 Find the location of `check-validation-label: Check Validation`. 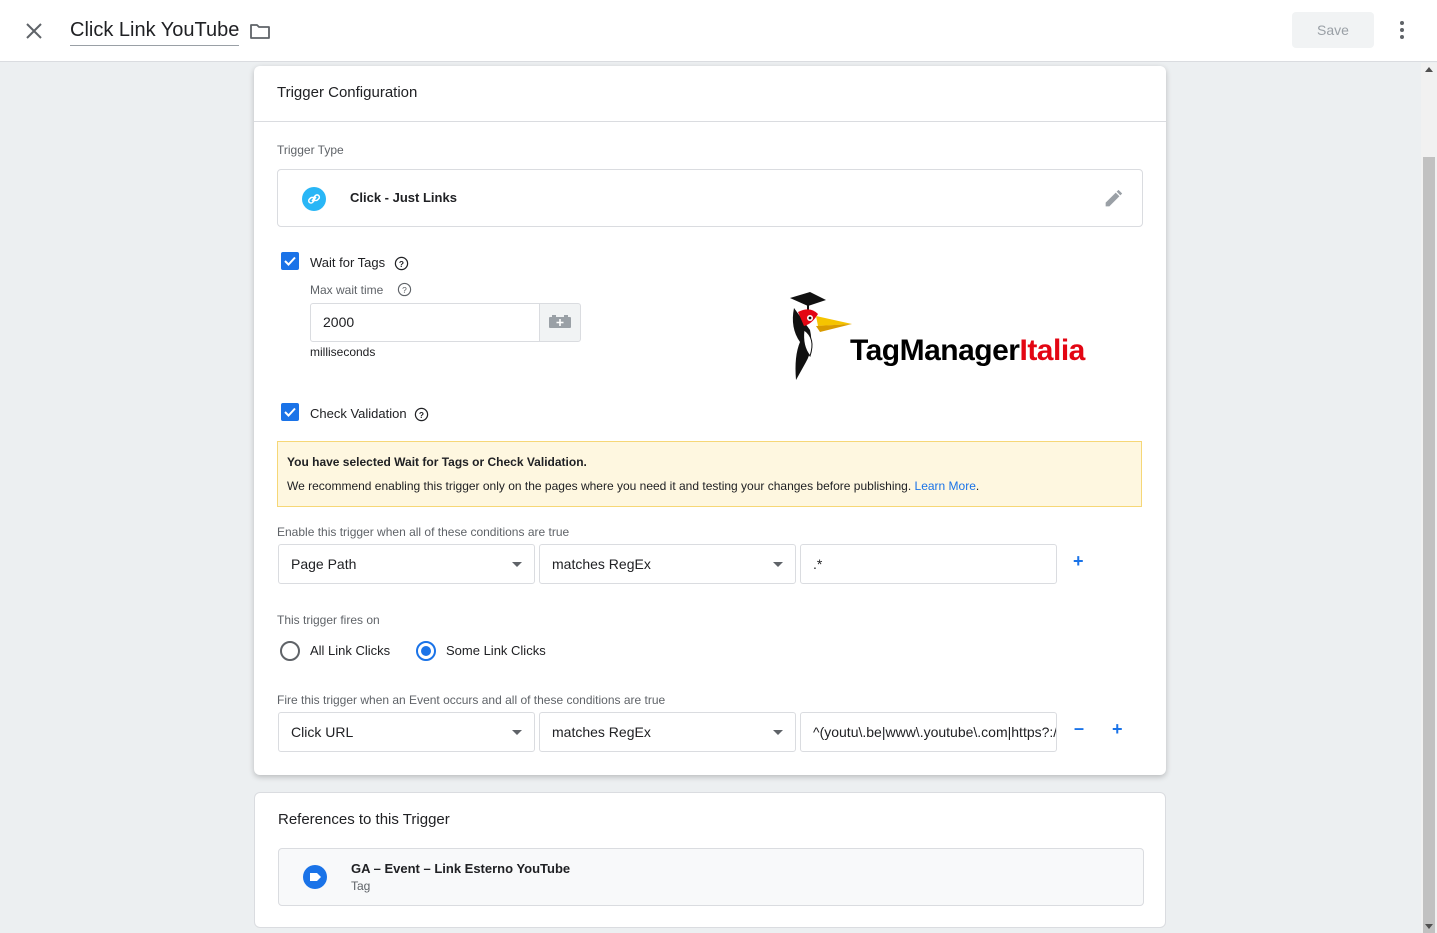

check-validation-label: Check Validation is located at coordinates (358, 413).